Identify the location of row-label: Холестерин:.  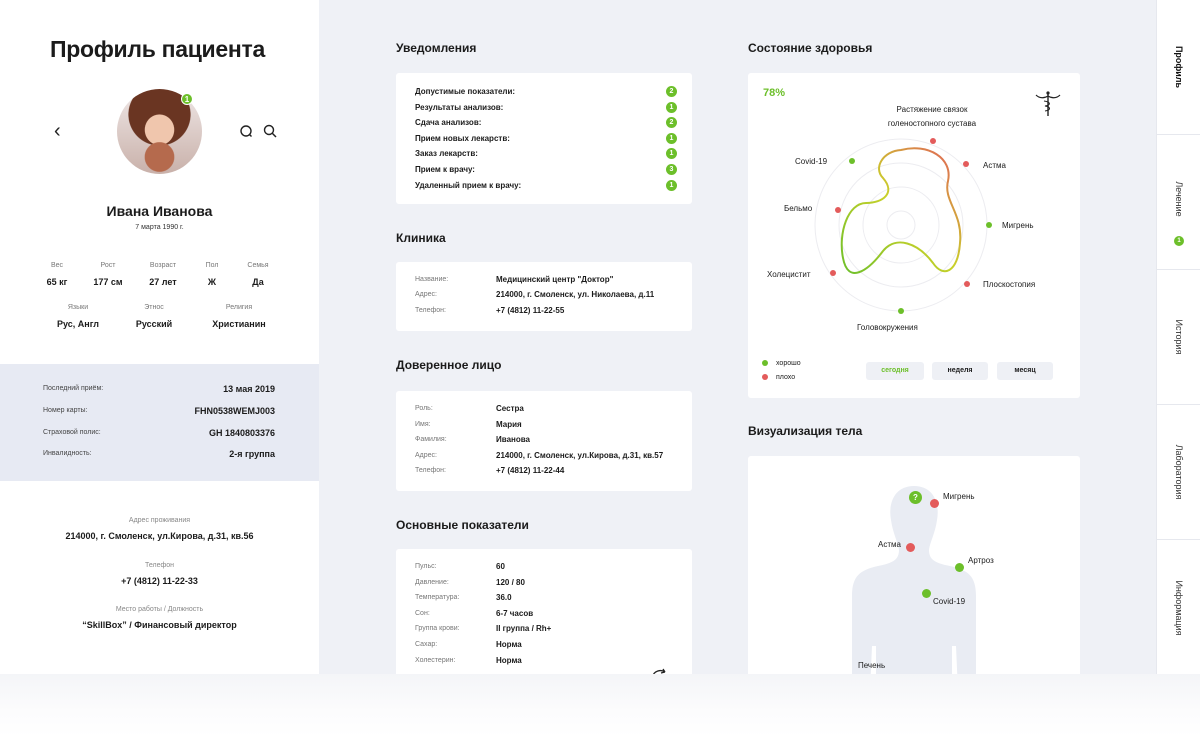
(435, 660).